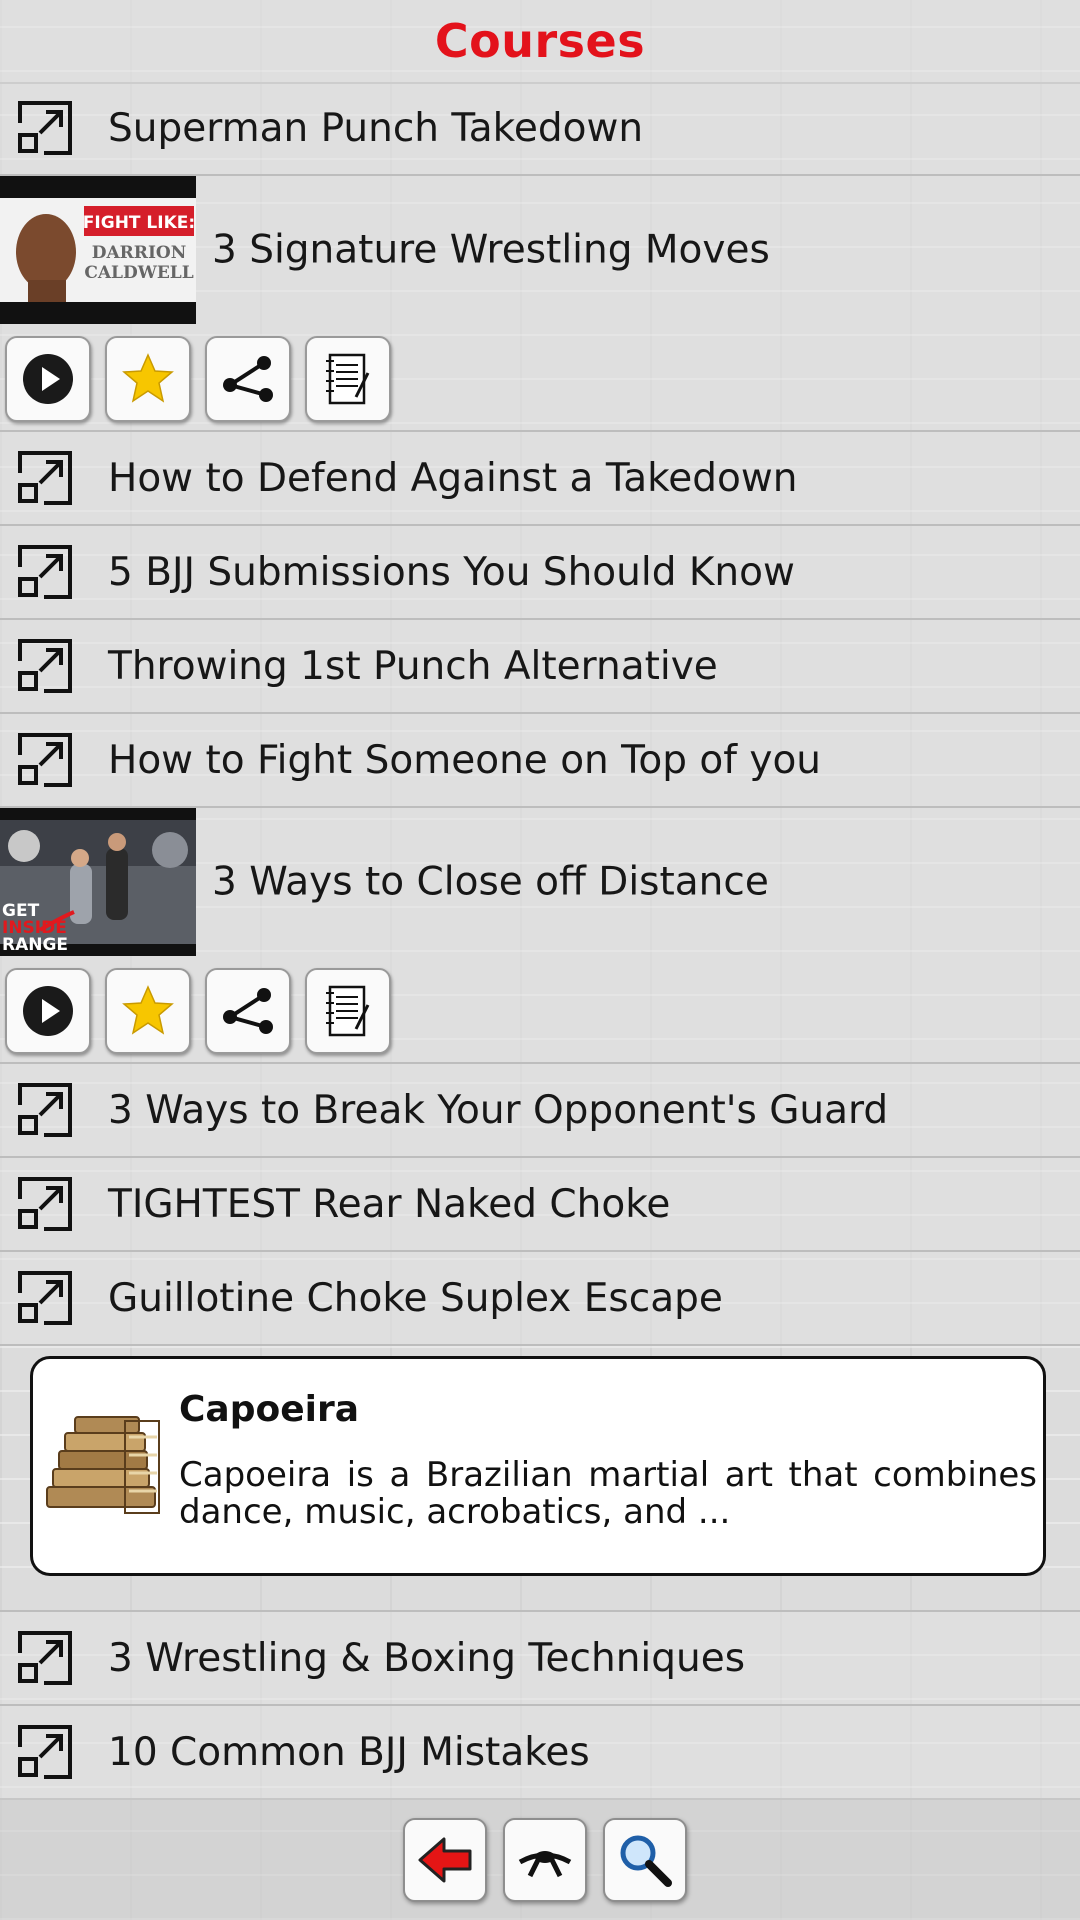  I want to click on list-item: 3 Wrestling & Boxing Techniques, so click(540, 1659).